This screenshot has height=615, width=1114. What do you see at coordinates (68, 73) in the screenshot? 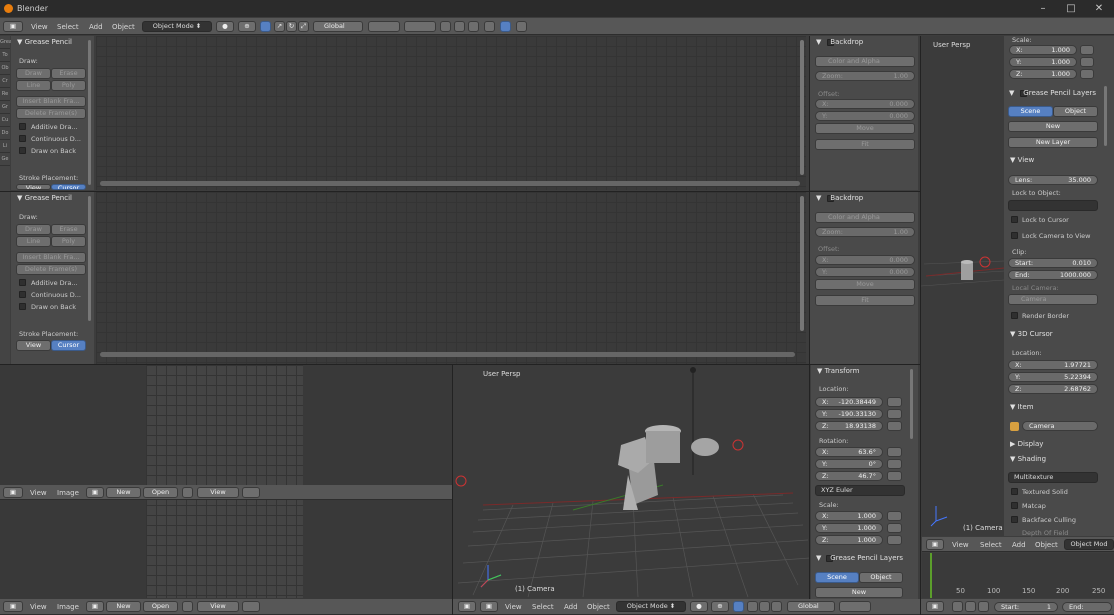
I see `erase-button: Erase` at bounding box center [68, 73].